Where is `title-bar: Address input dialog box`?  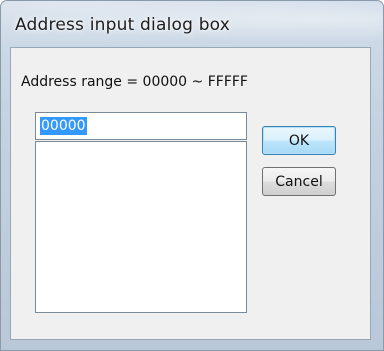
title-bar: Address input dialog box is located at coordinates (192, 24).